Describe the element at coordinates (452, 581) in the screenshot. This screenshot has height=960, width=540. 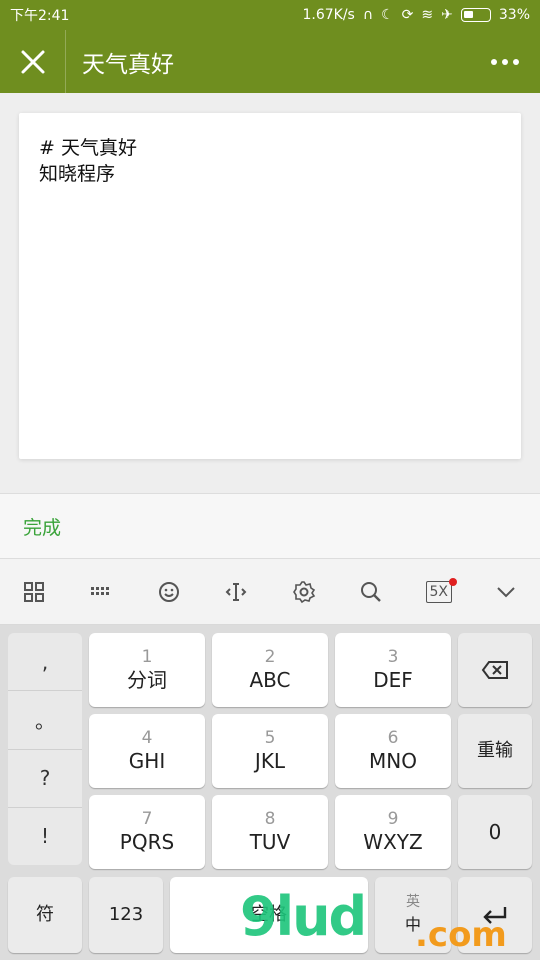
I see `notification-dot` at that location.